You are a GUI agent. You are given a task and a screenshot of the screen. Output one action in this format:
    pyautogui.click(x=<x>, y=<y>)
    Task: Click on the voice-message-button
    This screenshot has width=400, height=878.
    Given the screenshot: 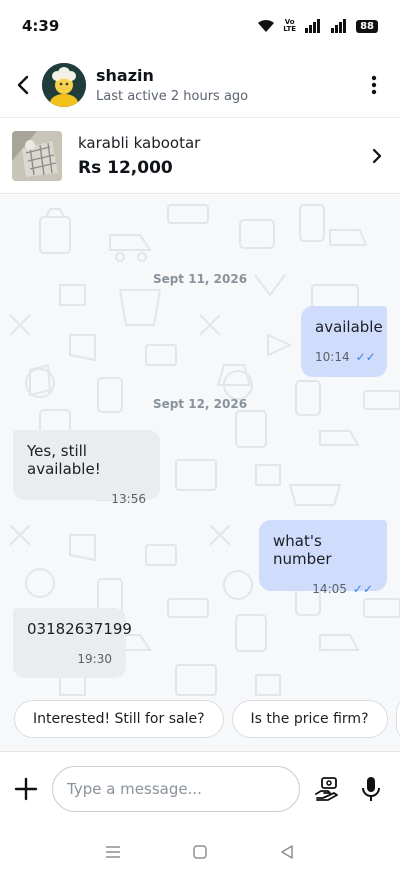 What is the action you would take?
    pyautogui.click(x=371, y=789)
    